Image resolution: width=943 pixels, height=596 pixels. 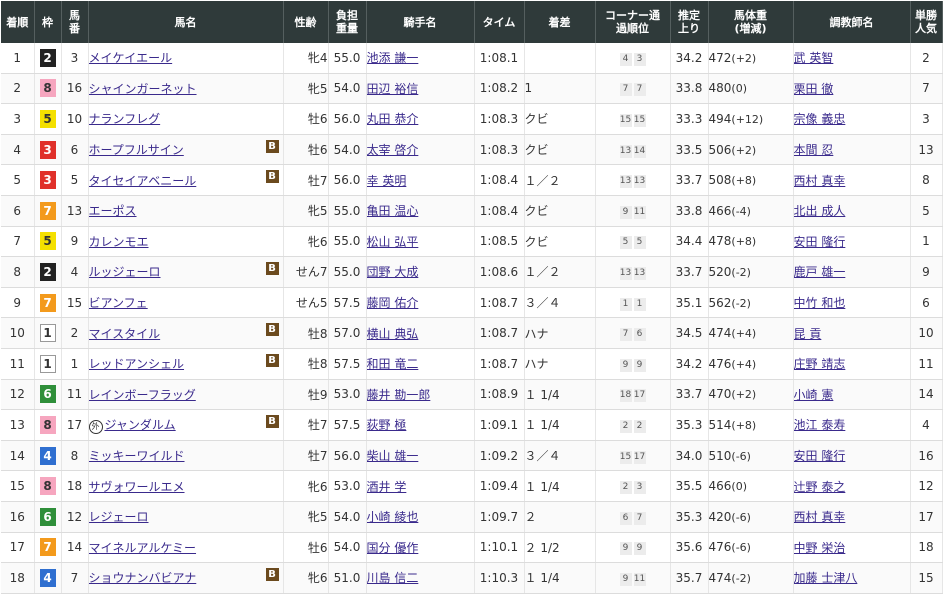 What do you see at coordinates (720, 455) in the screenshot?
I see `bodyweight-value: 510` at bounding box center [720, 455].